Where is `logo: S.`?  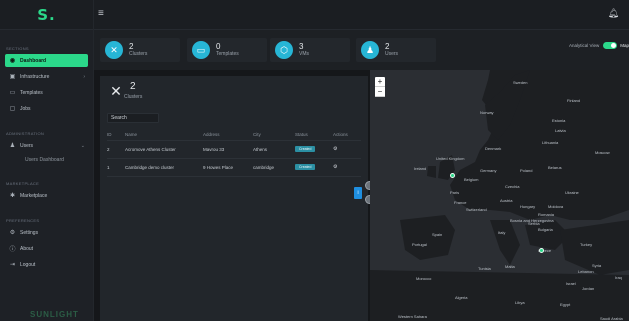 logo: S. is located at coordinates (46, 14).